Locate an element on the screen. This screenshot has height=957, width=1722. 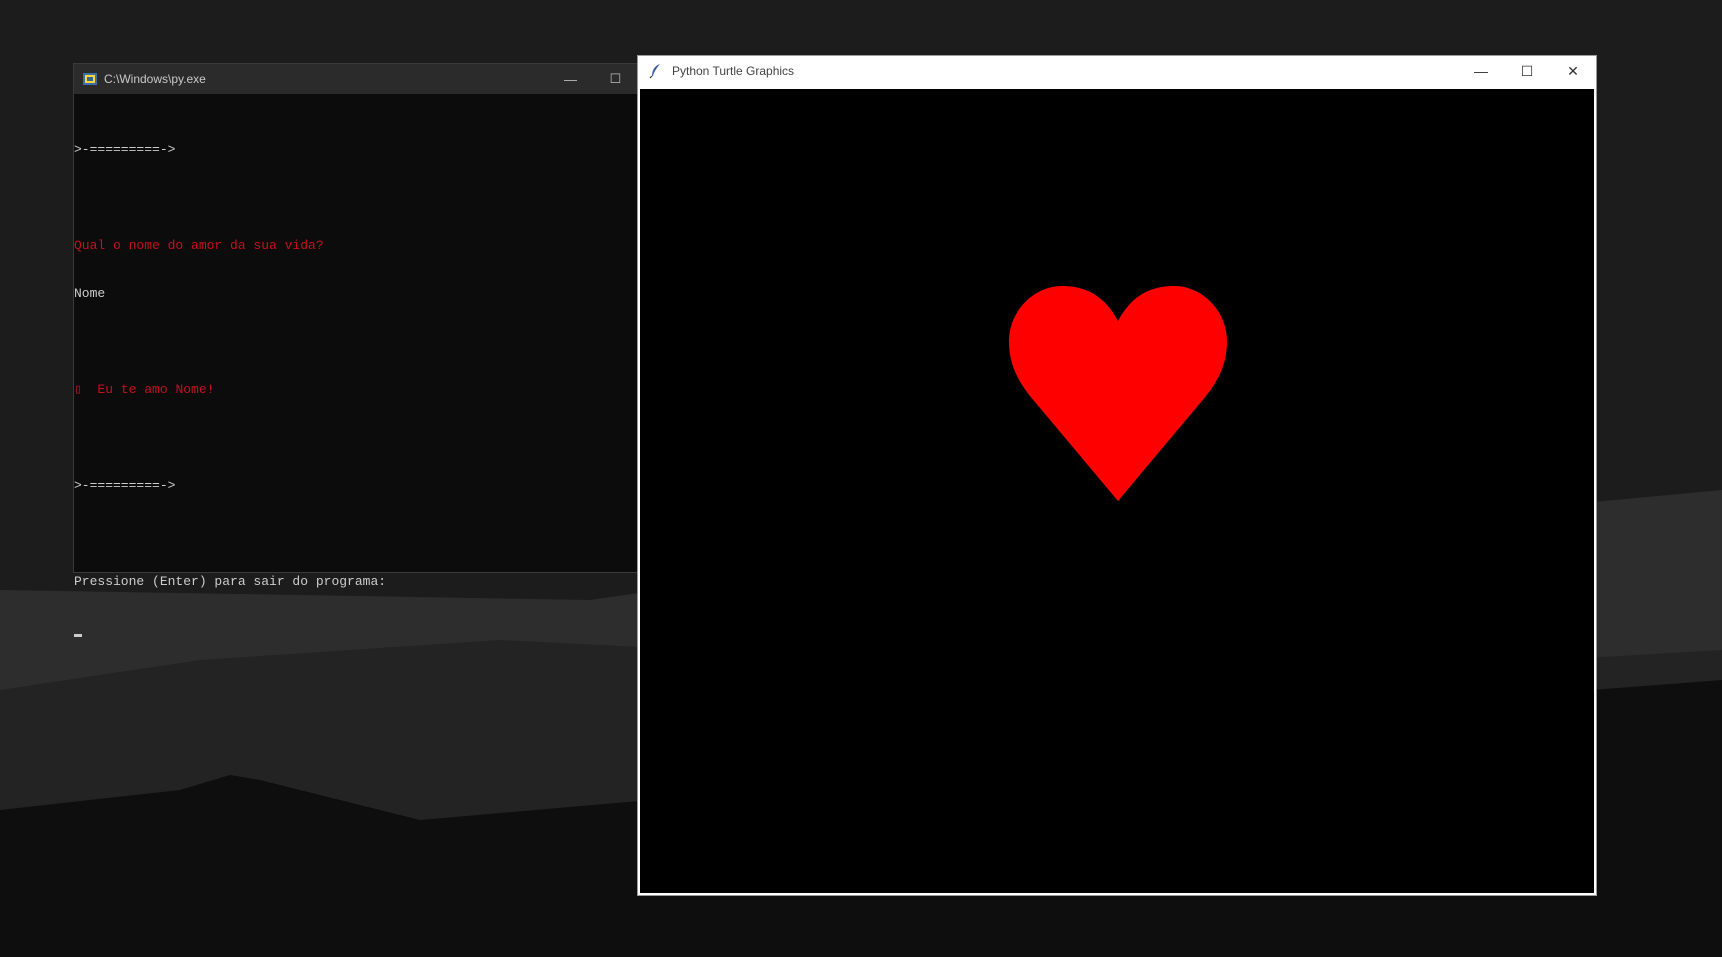
console-minimize-button: — is located at coordinates (570, 79).